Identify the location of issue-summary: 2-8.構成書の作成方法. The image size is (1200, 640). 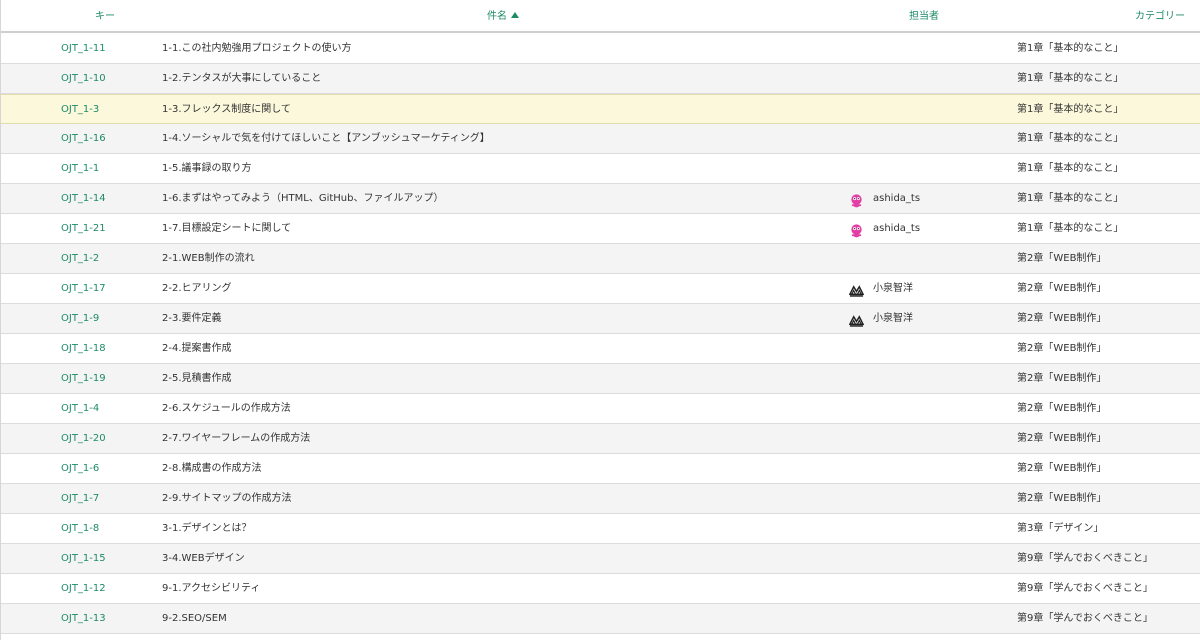
(492, 468).